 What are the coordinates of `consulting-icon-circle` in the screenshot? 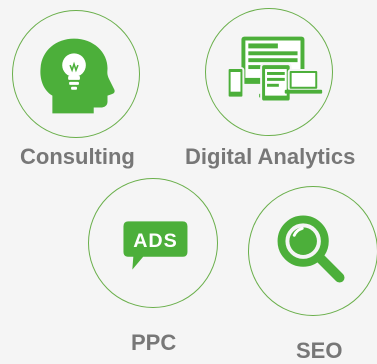 It's located at (76, 74).